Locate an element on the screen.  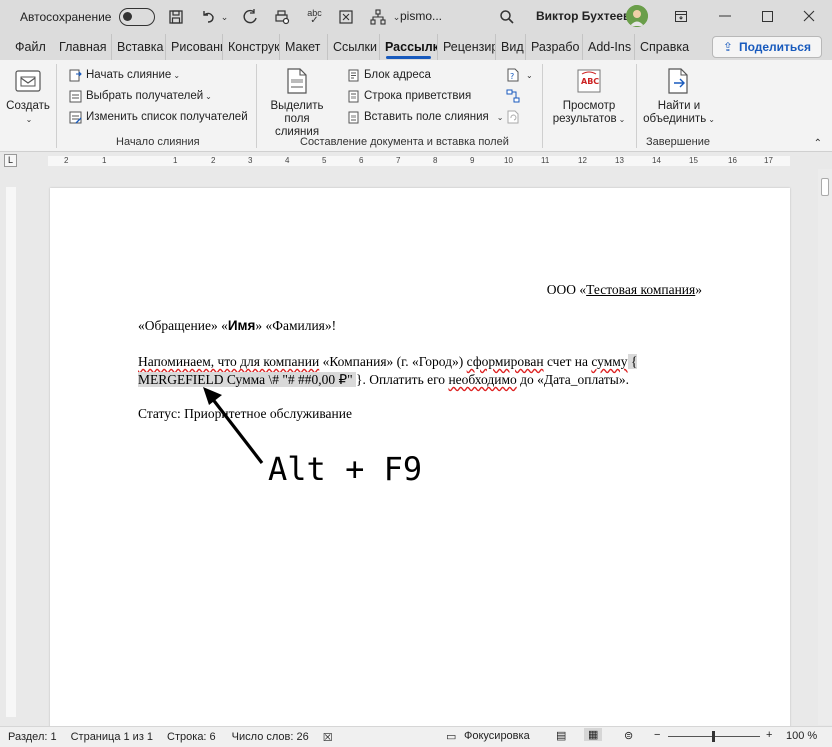
user-name: Виктор Бухтеев is located at coordinates (583, 16).